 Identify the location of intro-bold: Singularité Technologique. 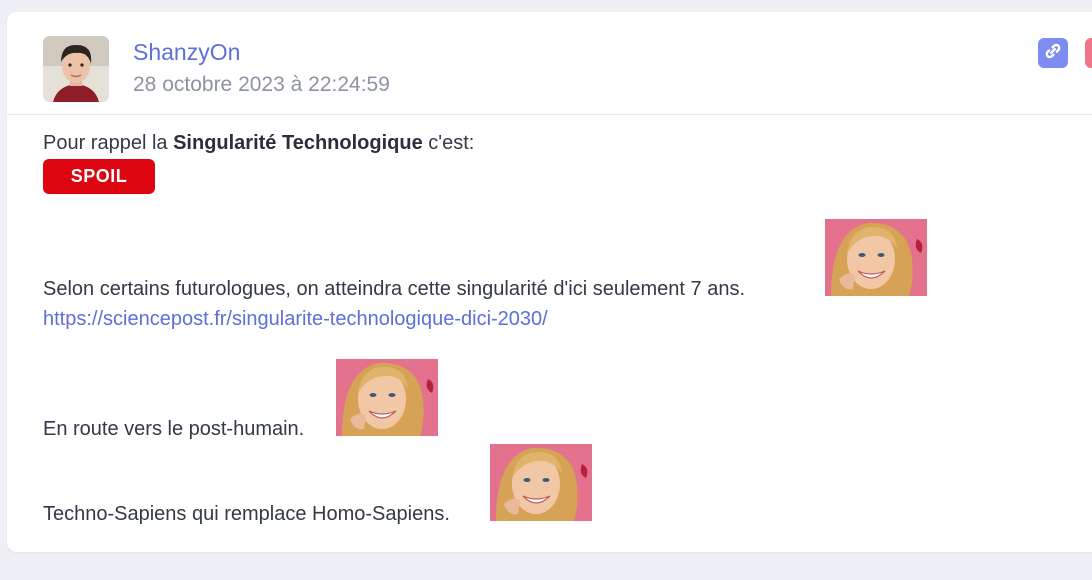
(298, 143).